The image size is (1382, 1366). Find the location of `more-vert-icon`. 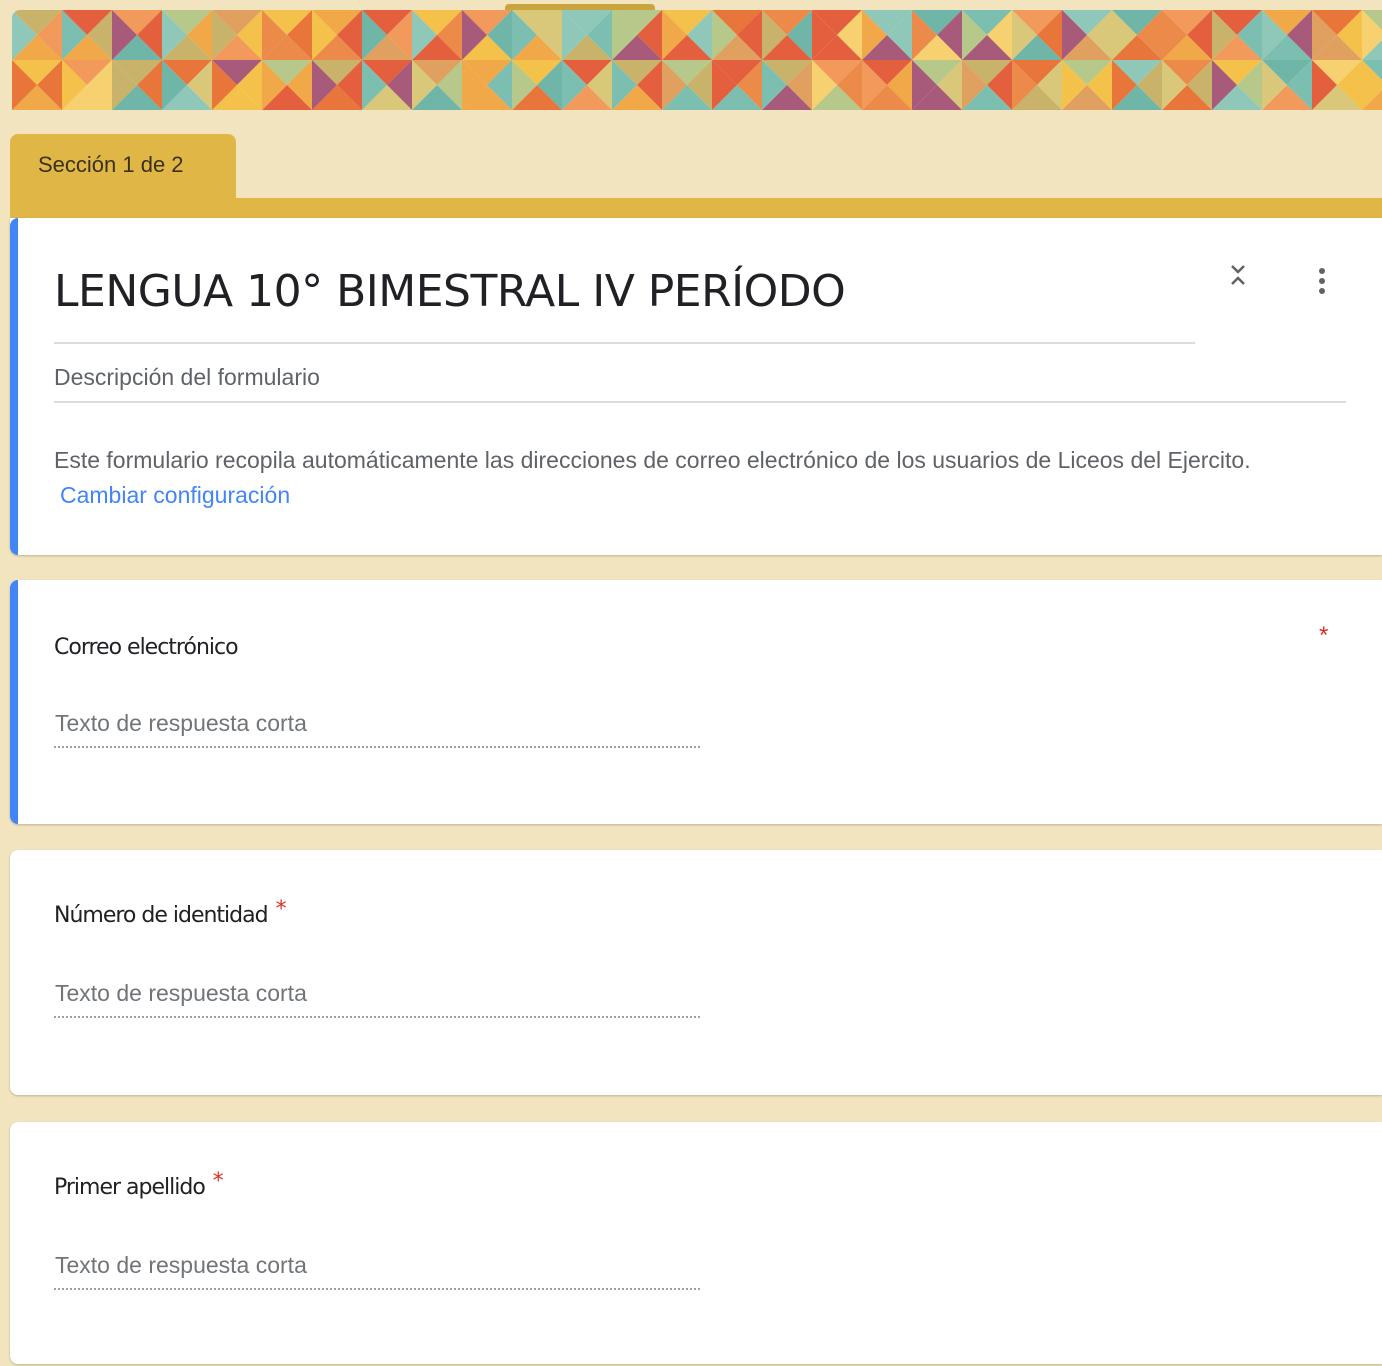

more-vert-icon is located at coordinates (1322, 281).